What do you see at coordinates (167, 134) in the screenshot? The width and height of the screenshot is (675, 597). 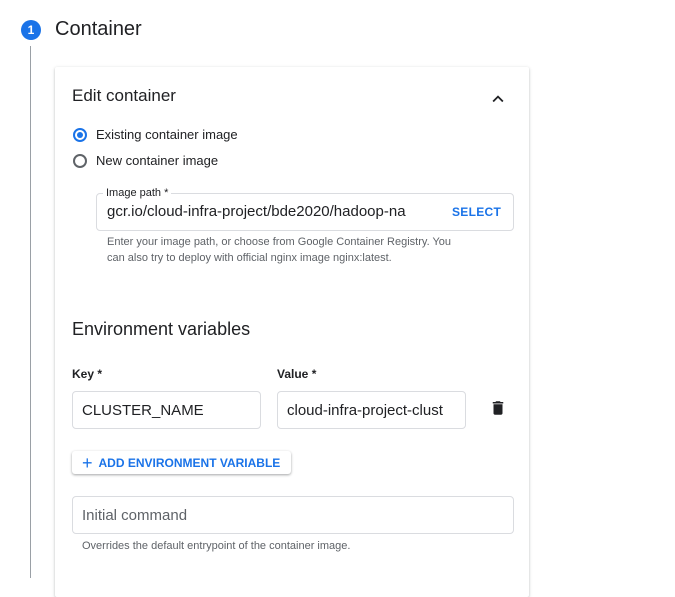 I see `radio-existing-label: Existing container image` at bounding box center [167, 134].